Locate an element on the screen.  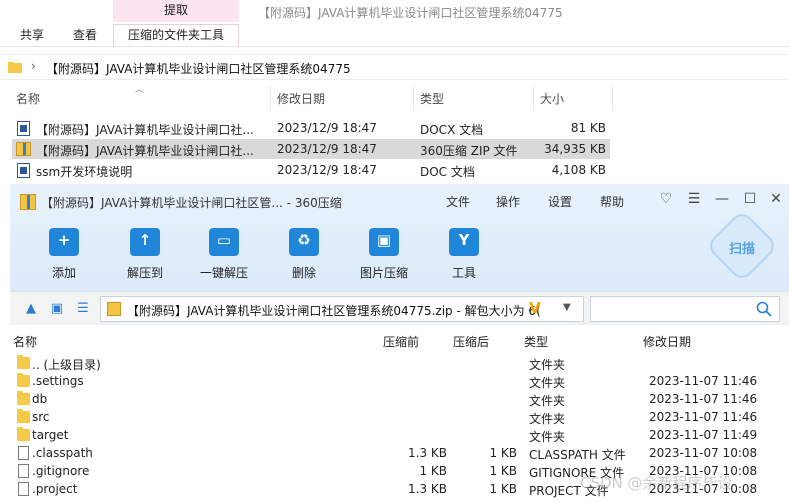
thumbnail-view-icon: ▣ is located at coordinates (57, 309).